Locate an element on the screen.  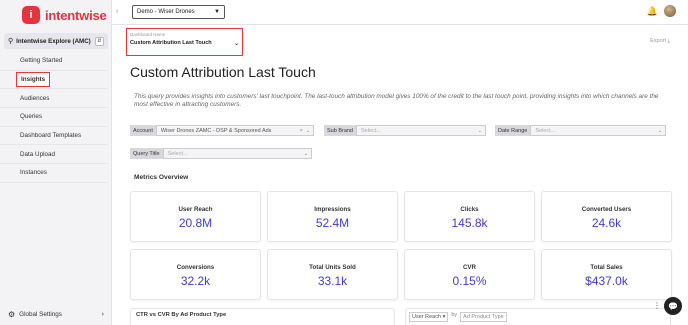
metric-value: 52.4M is located at coordinates (332, 223).